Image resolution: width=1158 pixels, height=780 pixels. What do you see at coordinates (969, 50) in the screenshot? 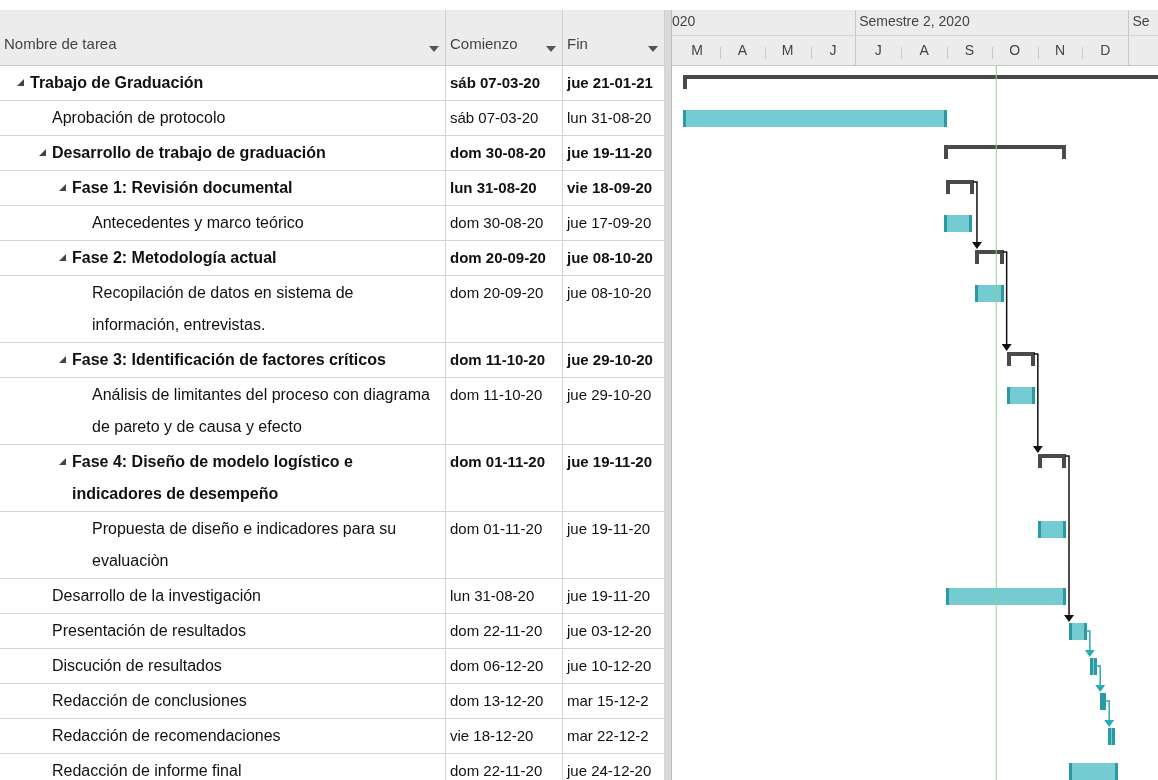
I see `month-label: S` at bounding box center [969, 50].